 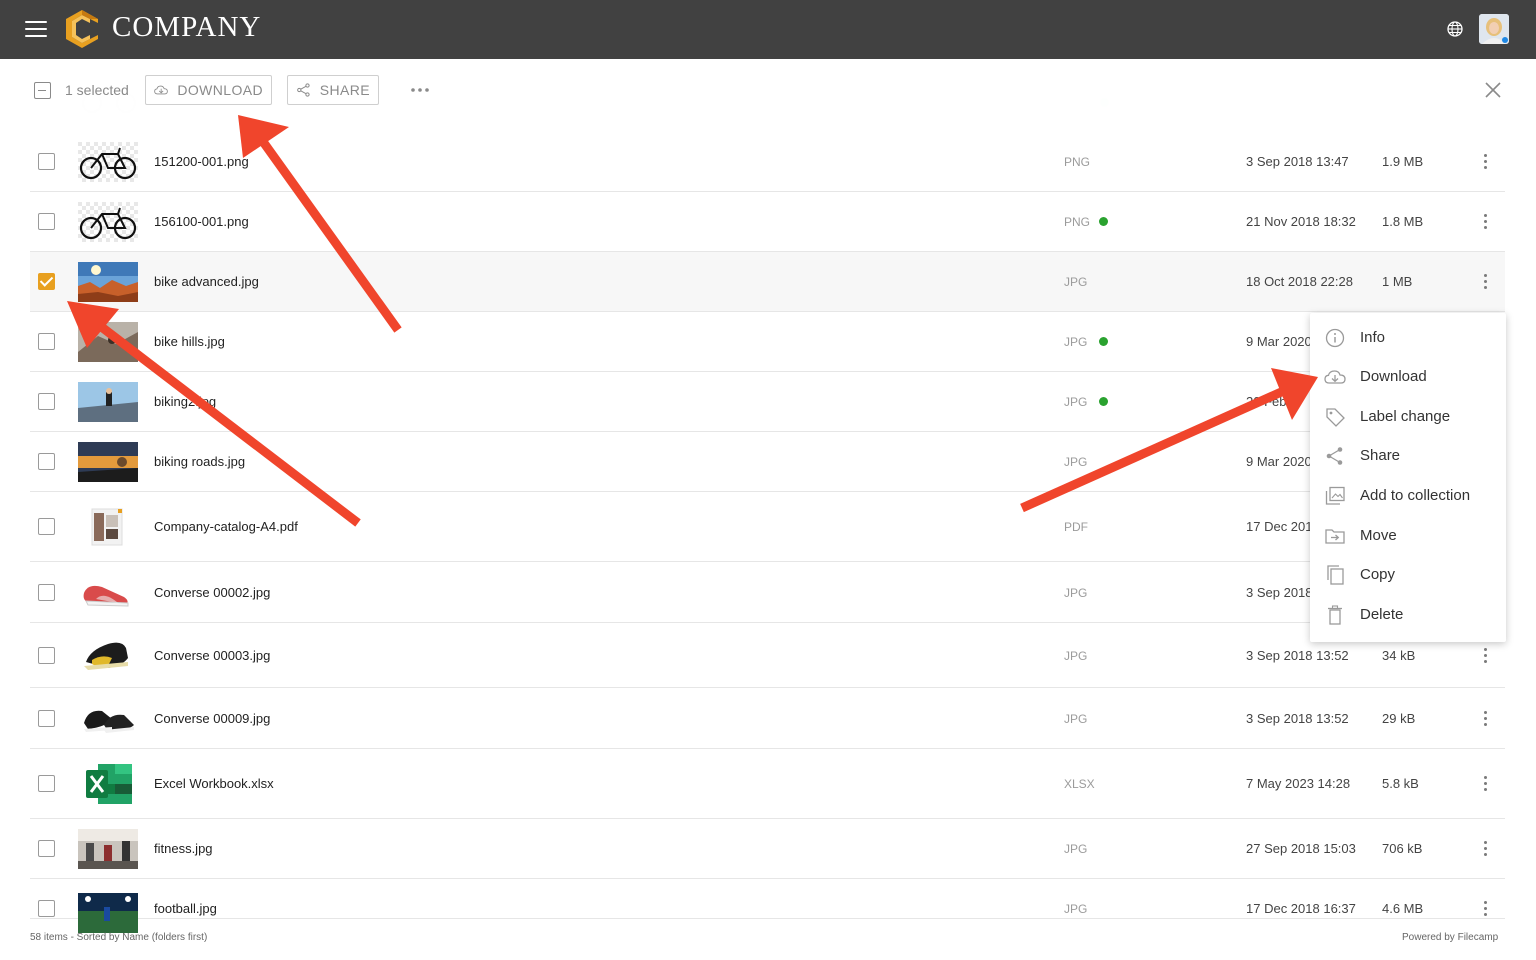 What do you see at coordinates (185, 401) in the screenshot?
I see `file-name: biking2.jpg` at bounding box center [185, 401].